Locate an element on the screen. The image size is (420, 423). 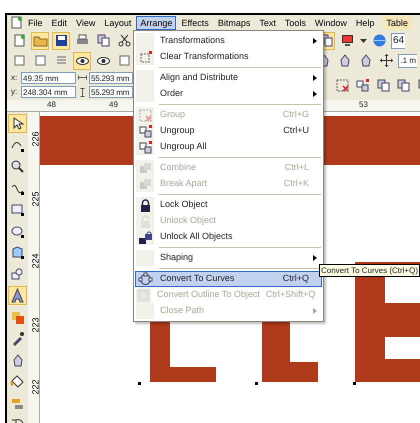
menu-item: Layout is located at coordinates (118, 23).